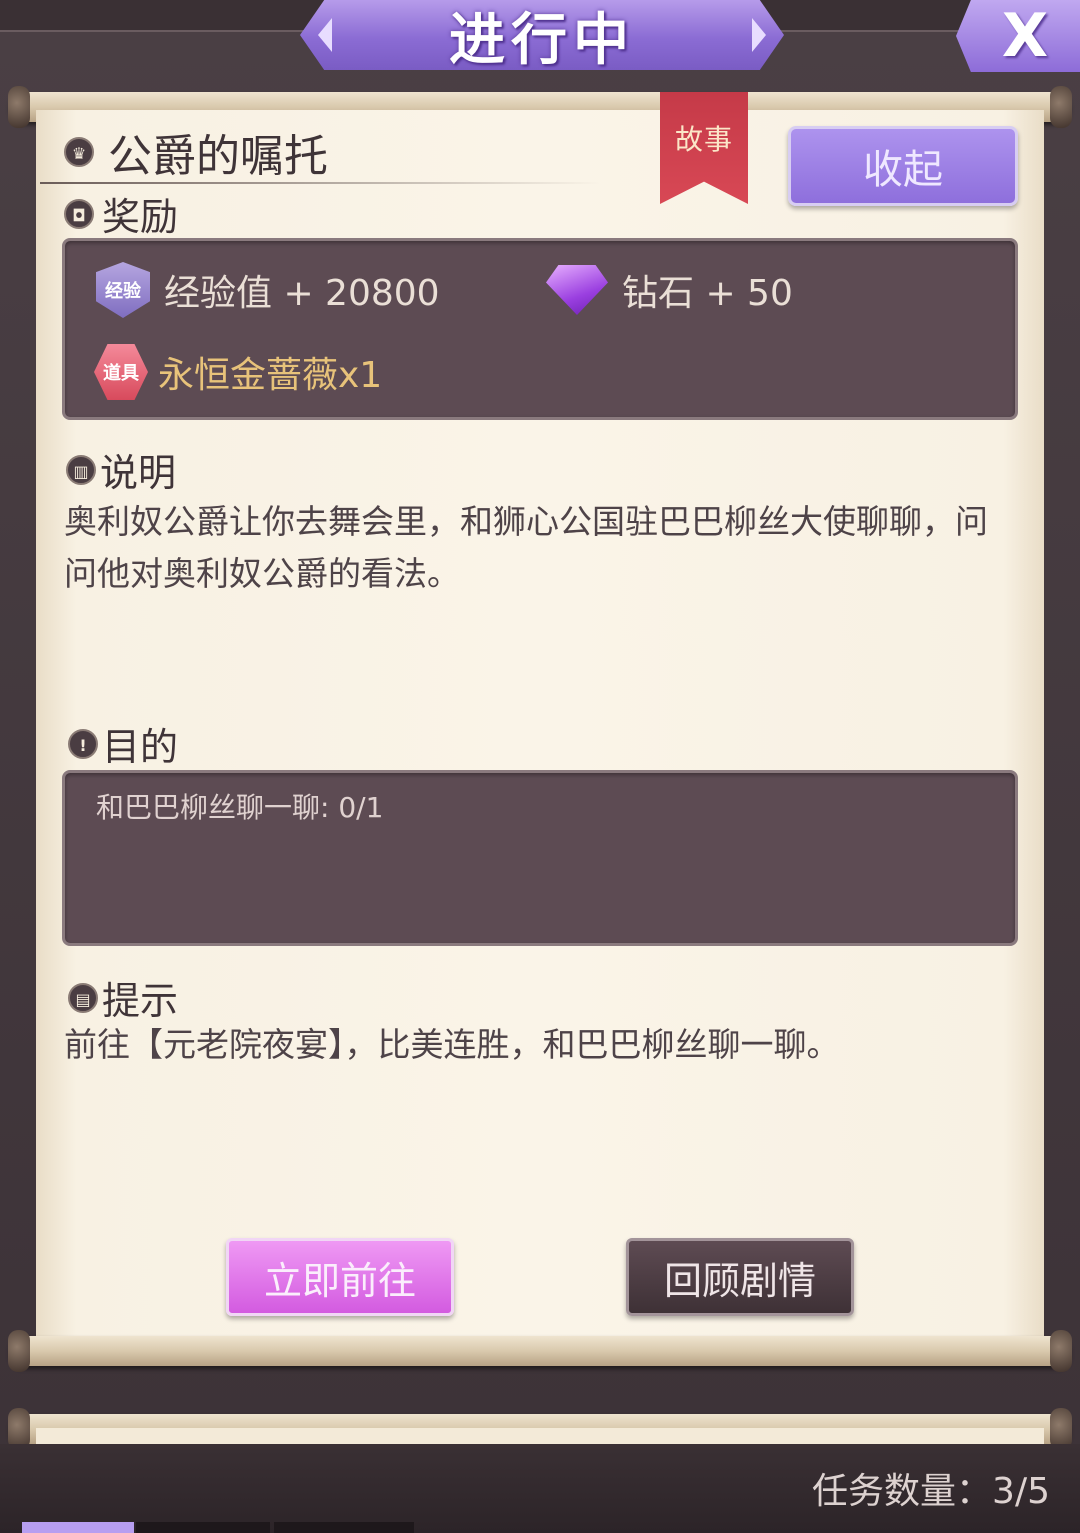 Image resolution: width=1080 pixels, height=1533 pixels. I want to click on review-story-button: 回顾剧情, so click(740, 1277).